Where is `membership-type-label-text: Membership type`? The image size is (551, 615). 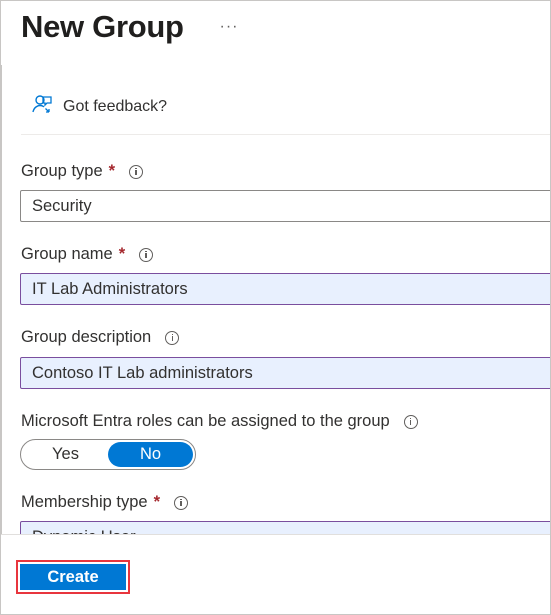 membership-type-label-text: Membership type is located at coordinates (84, 502).